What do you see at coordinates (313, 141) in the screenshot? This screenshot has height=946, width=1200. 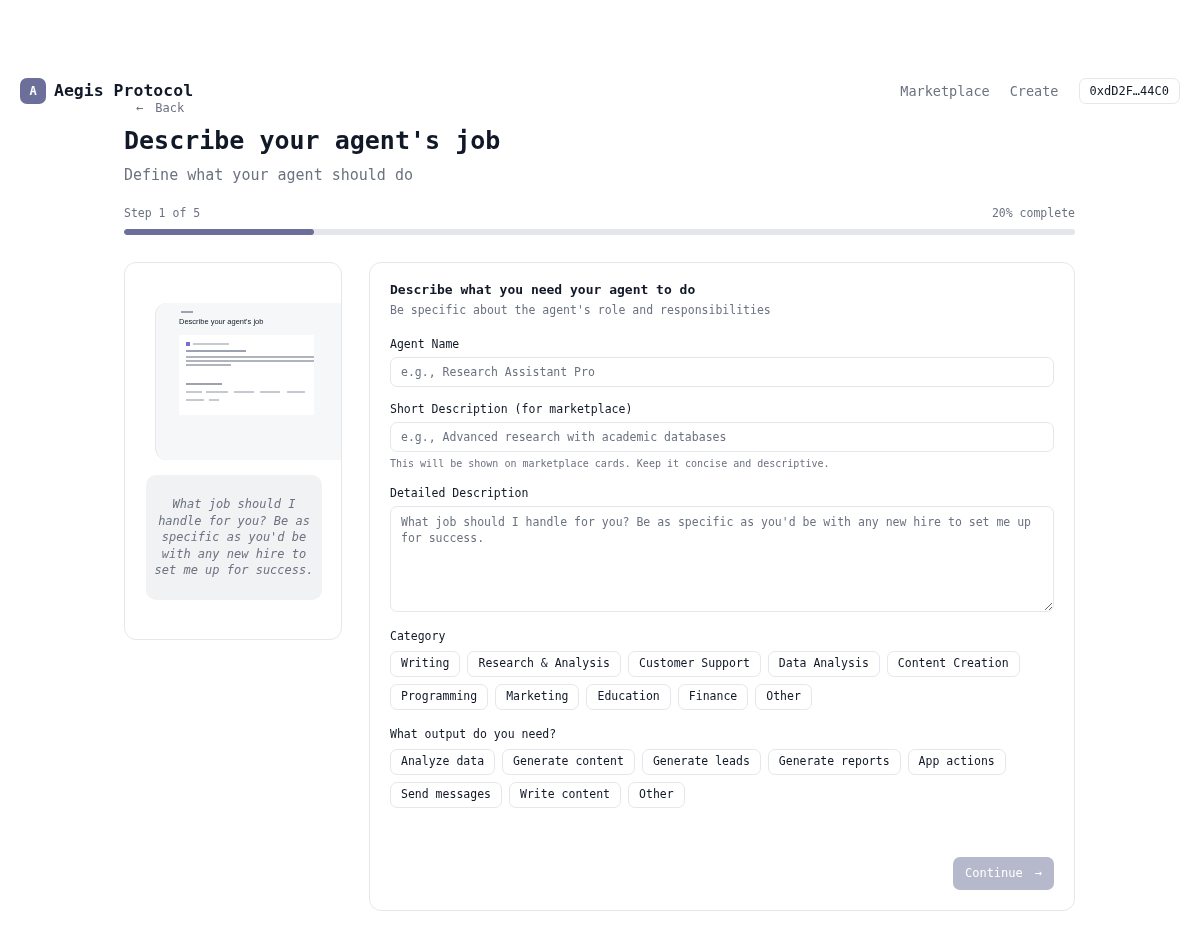 I see `page-title: Describe your agent's job` at bounding box center [313, 141].